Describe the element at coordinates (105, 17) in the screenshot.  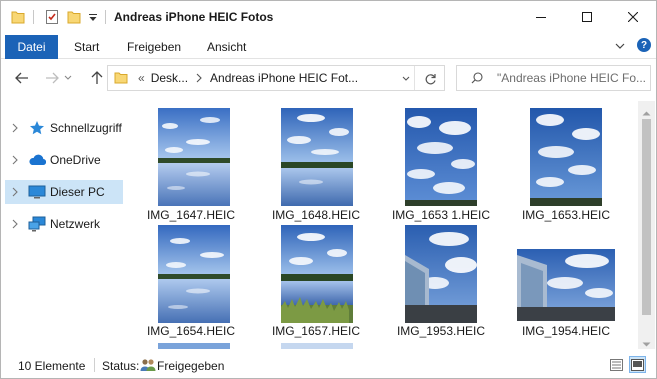
I see `title-separator` at that location.